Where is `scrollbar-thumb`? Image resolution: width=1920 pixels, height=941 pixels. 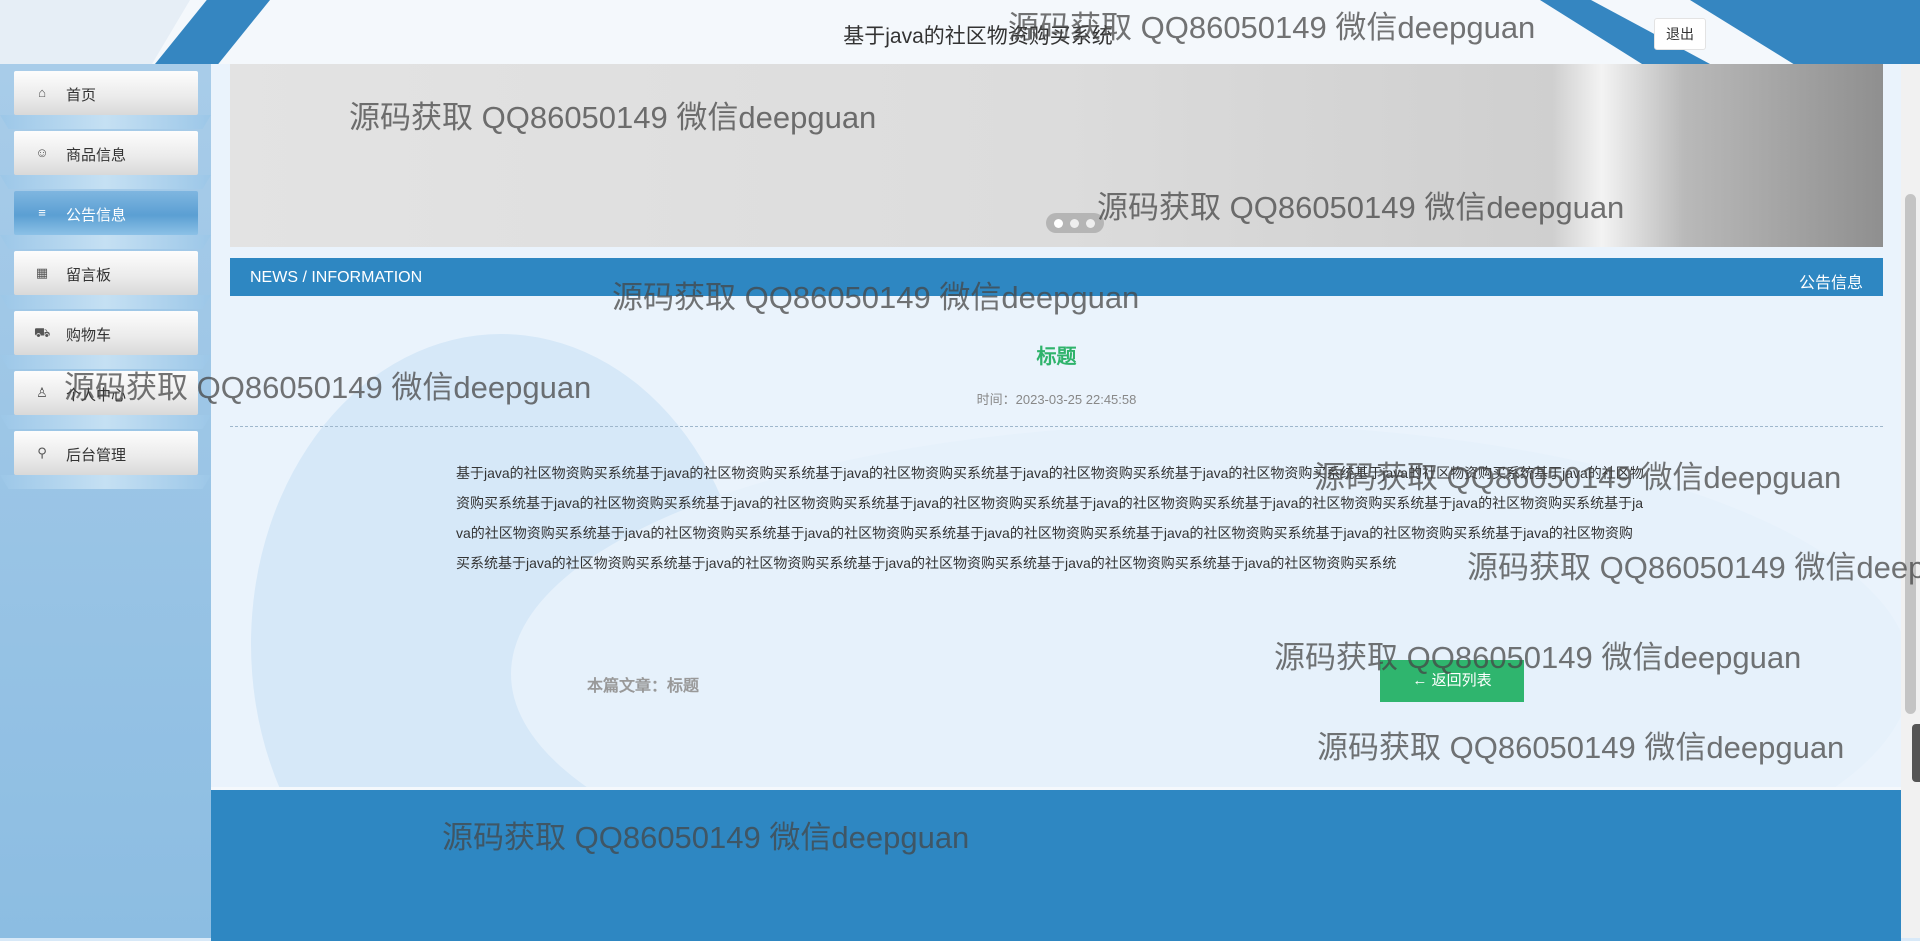 scrollbar-thumb is located at coordinates (1910, 454).